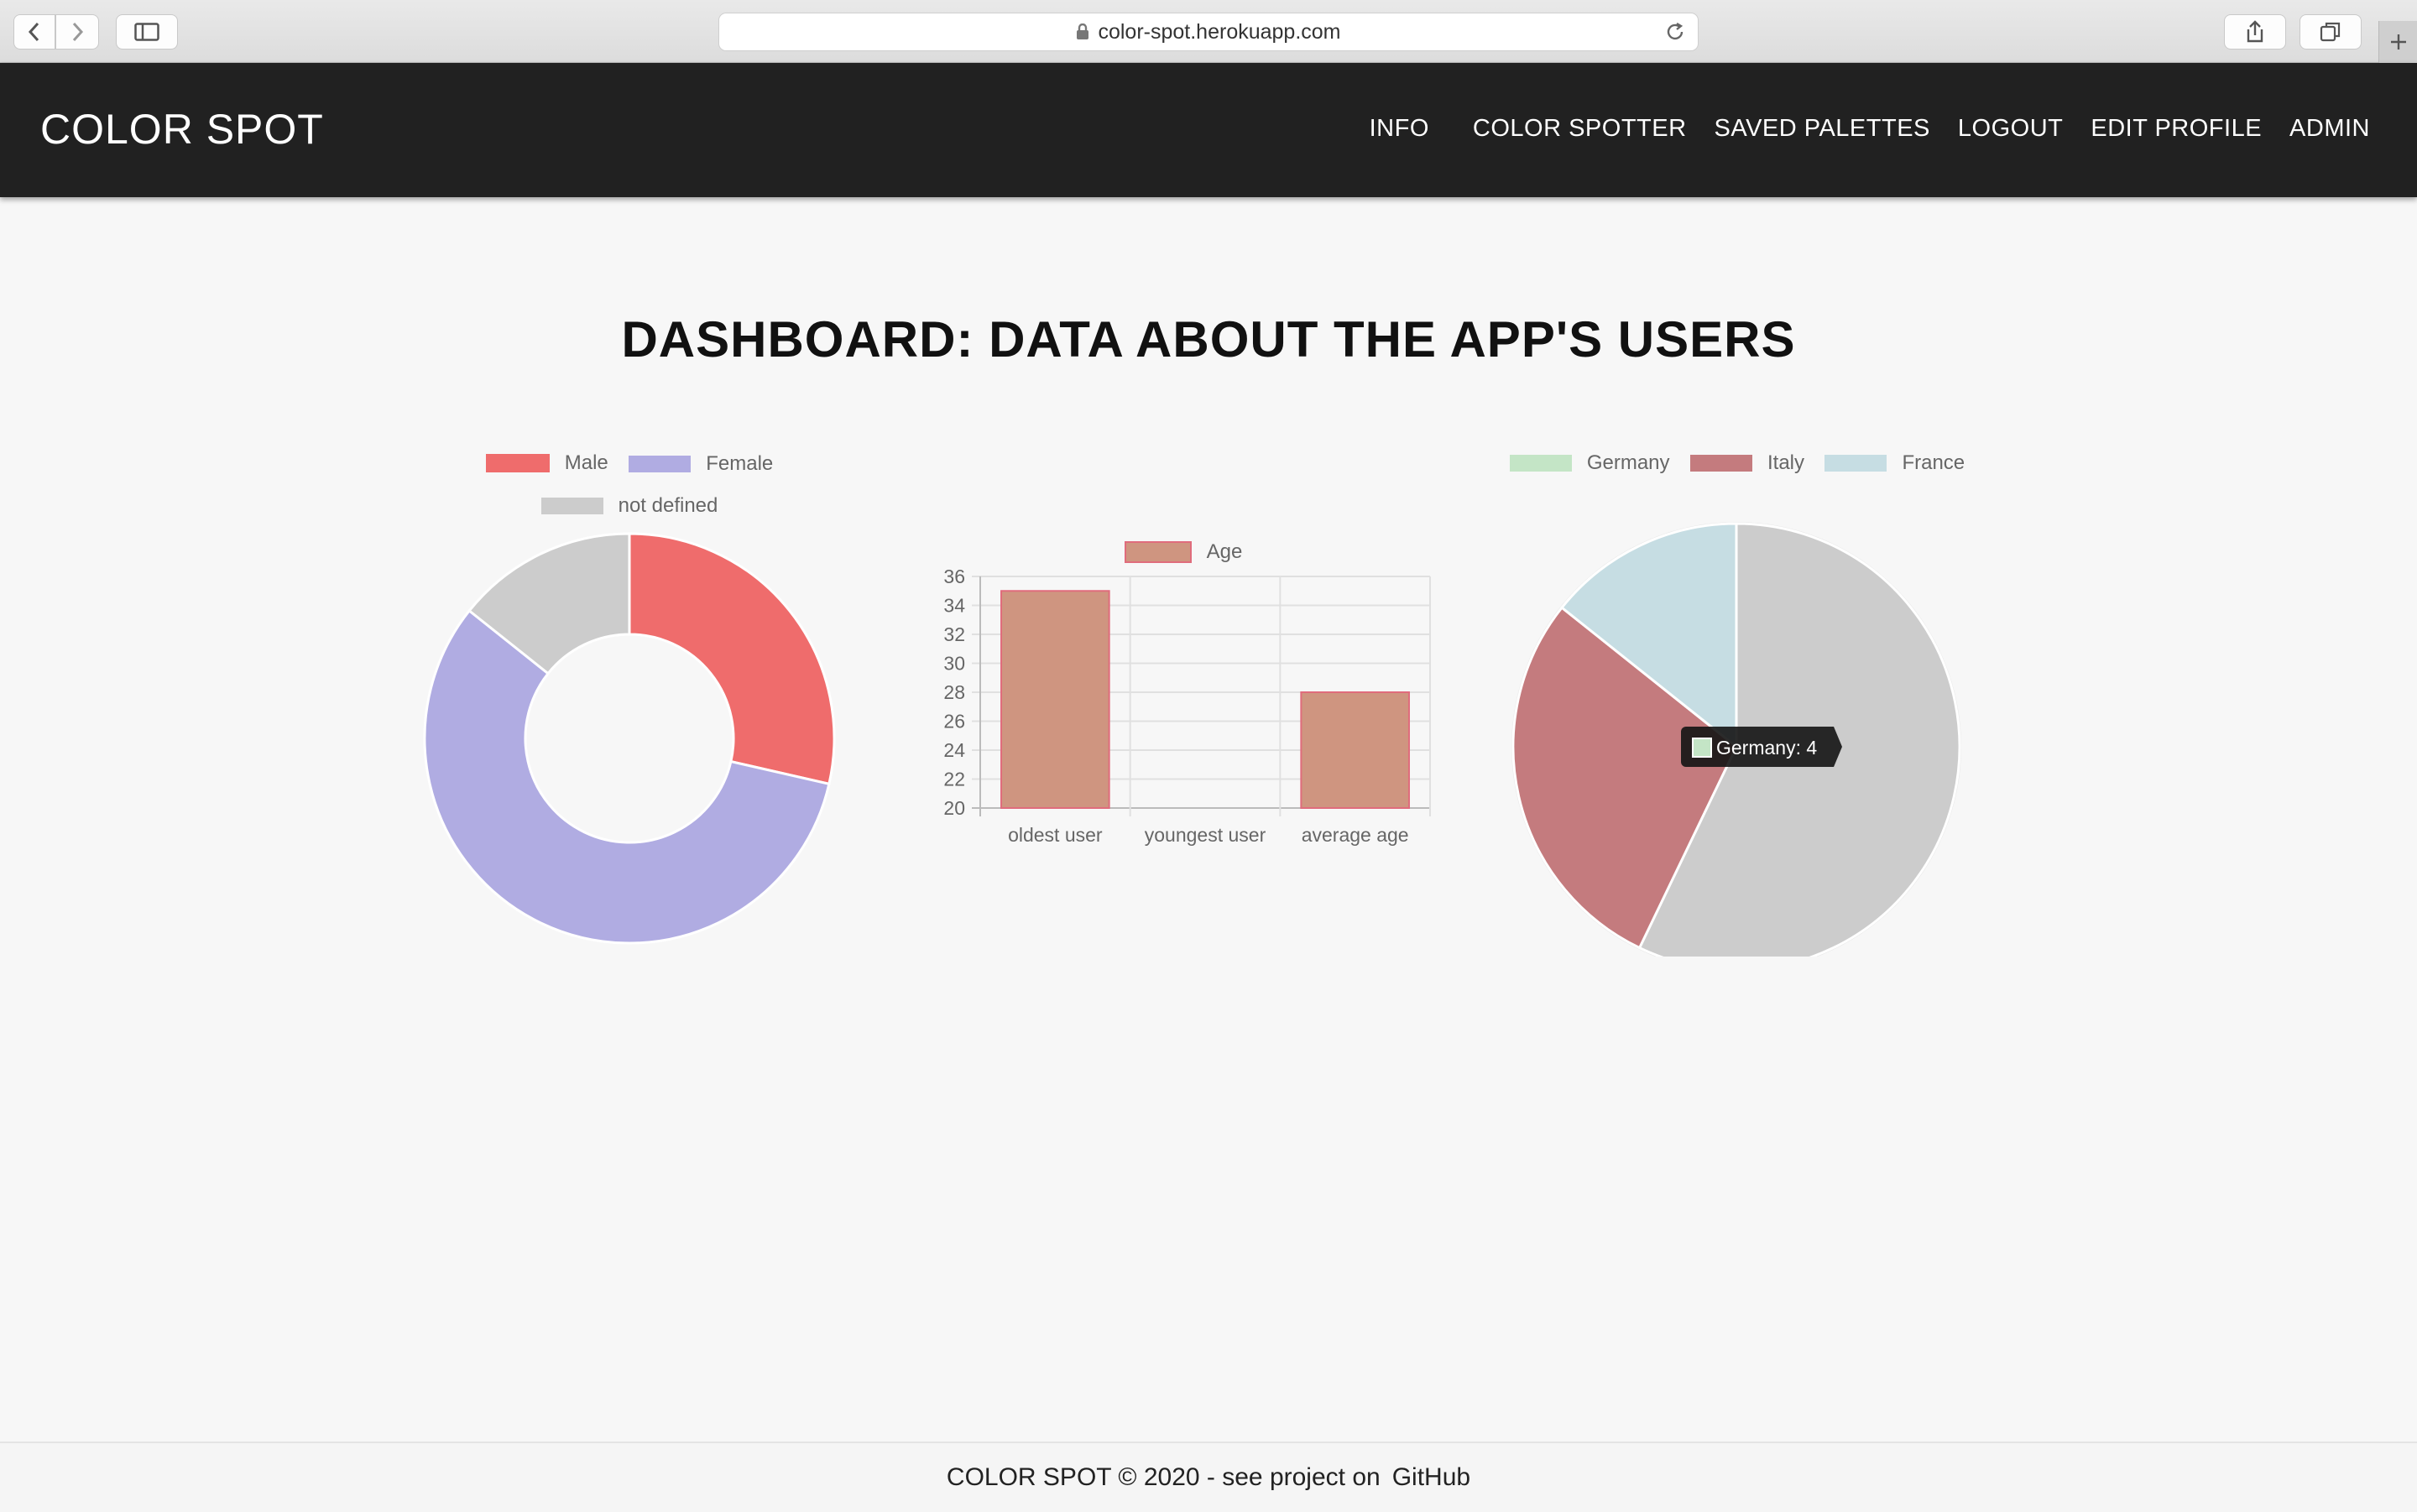  What do you see at coordinates (701, 464) in the screenshot?
I see `legend-item-female: Female` at bounding box center [701, 464].